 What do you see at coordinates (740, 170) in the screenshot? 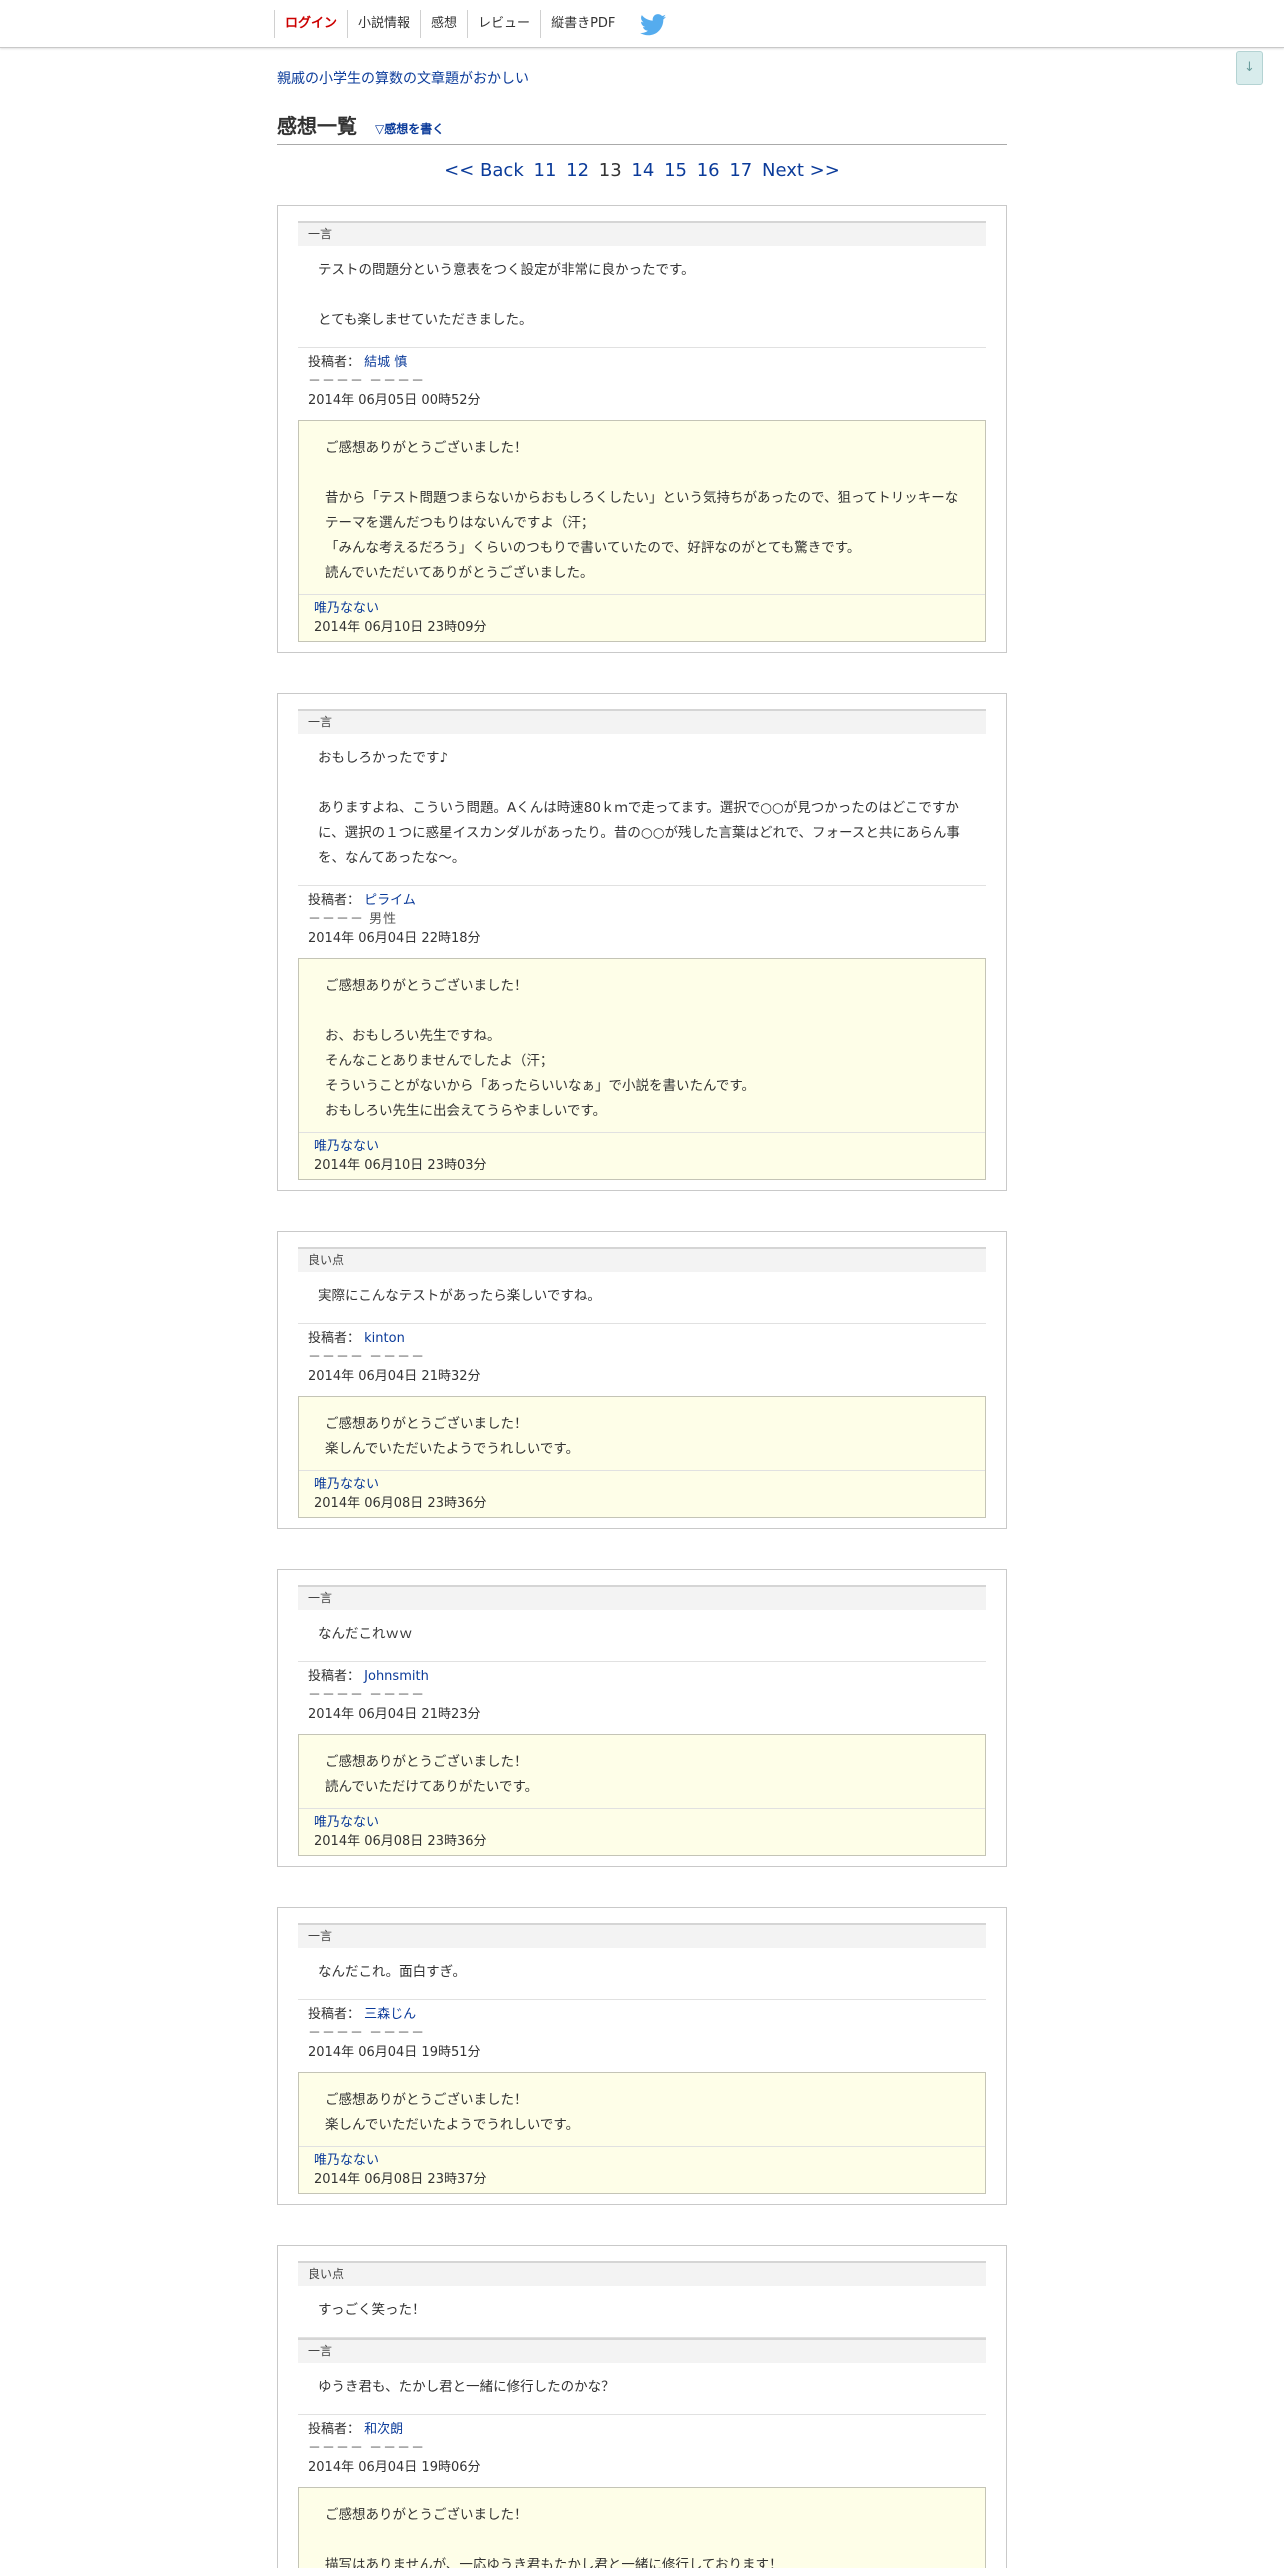
I see `pager-page-17: 17` at bounding box center [740, 170].